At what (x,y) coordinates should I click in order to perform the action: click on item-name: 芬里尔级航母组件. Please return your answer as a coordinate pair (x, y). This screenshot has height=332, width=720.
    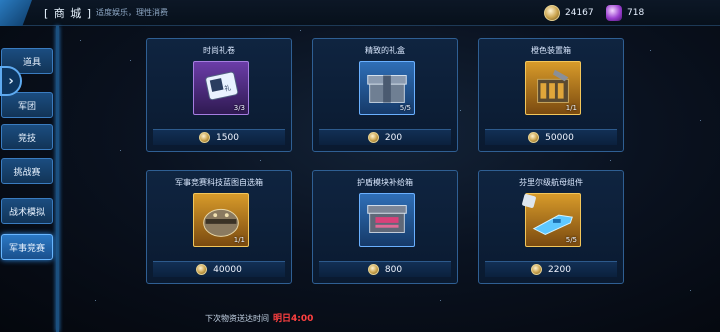
    Looking at the image, I should click on (551, 182).